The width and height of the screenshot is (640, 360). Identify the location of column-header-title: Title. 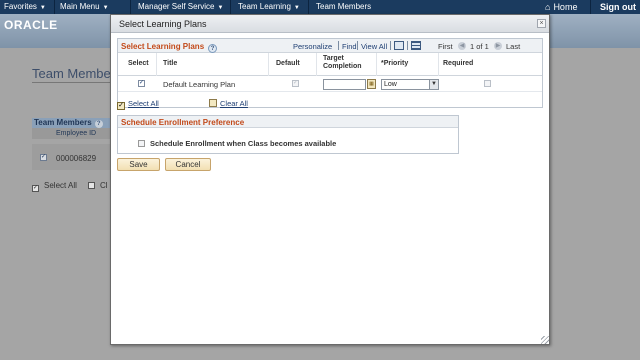
(170, 63).